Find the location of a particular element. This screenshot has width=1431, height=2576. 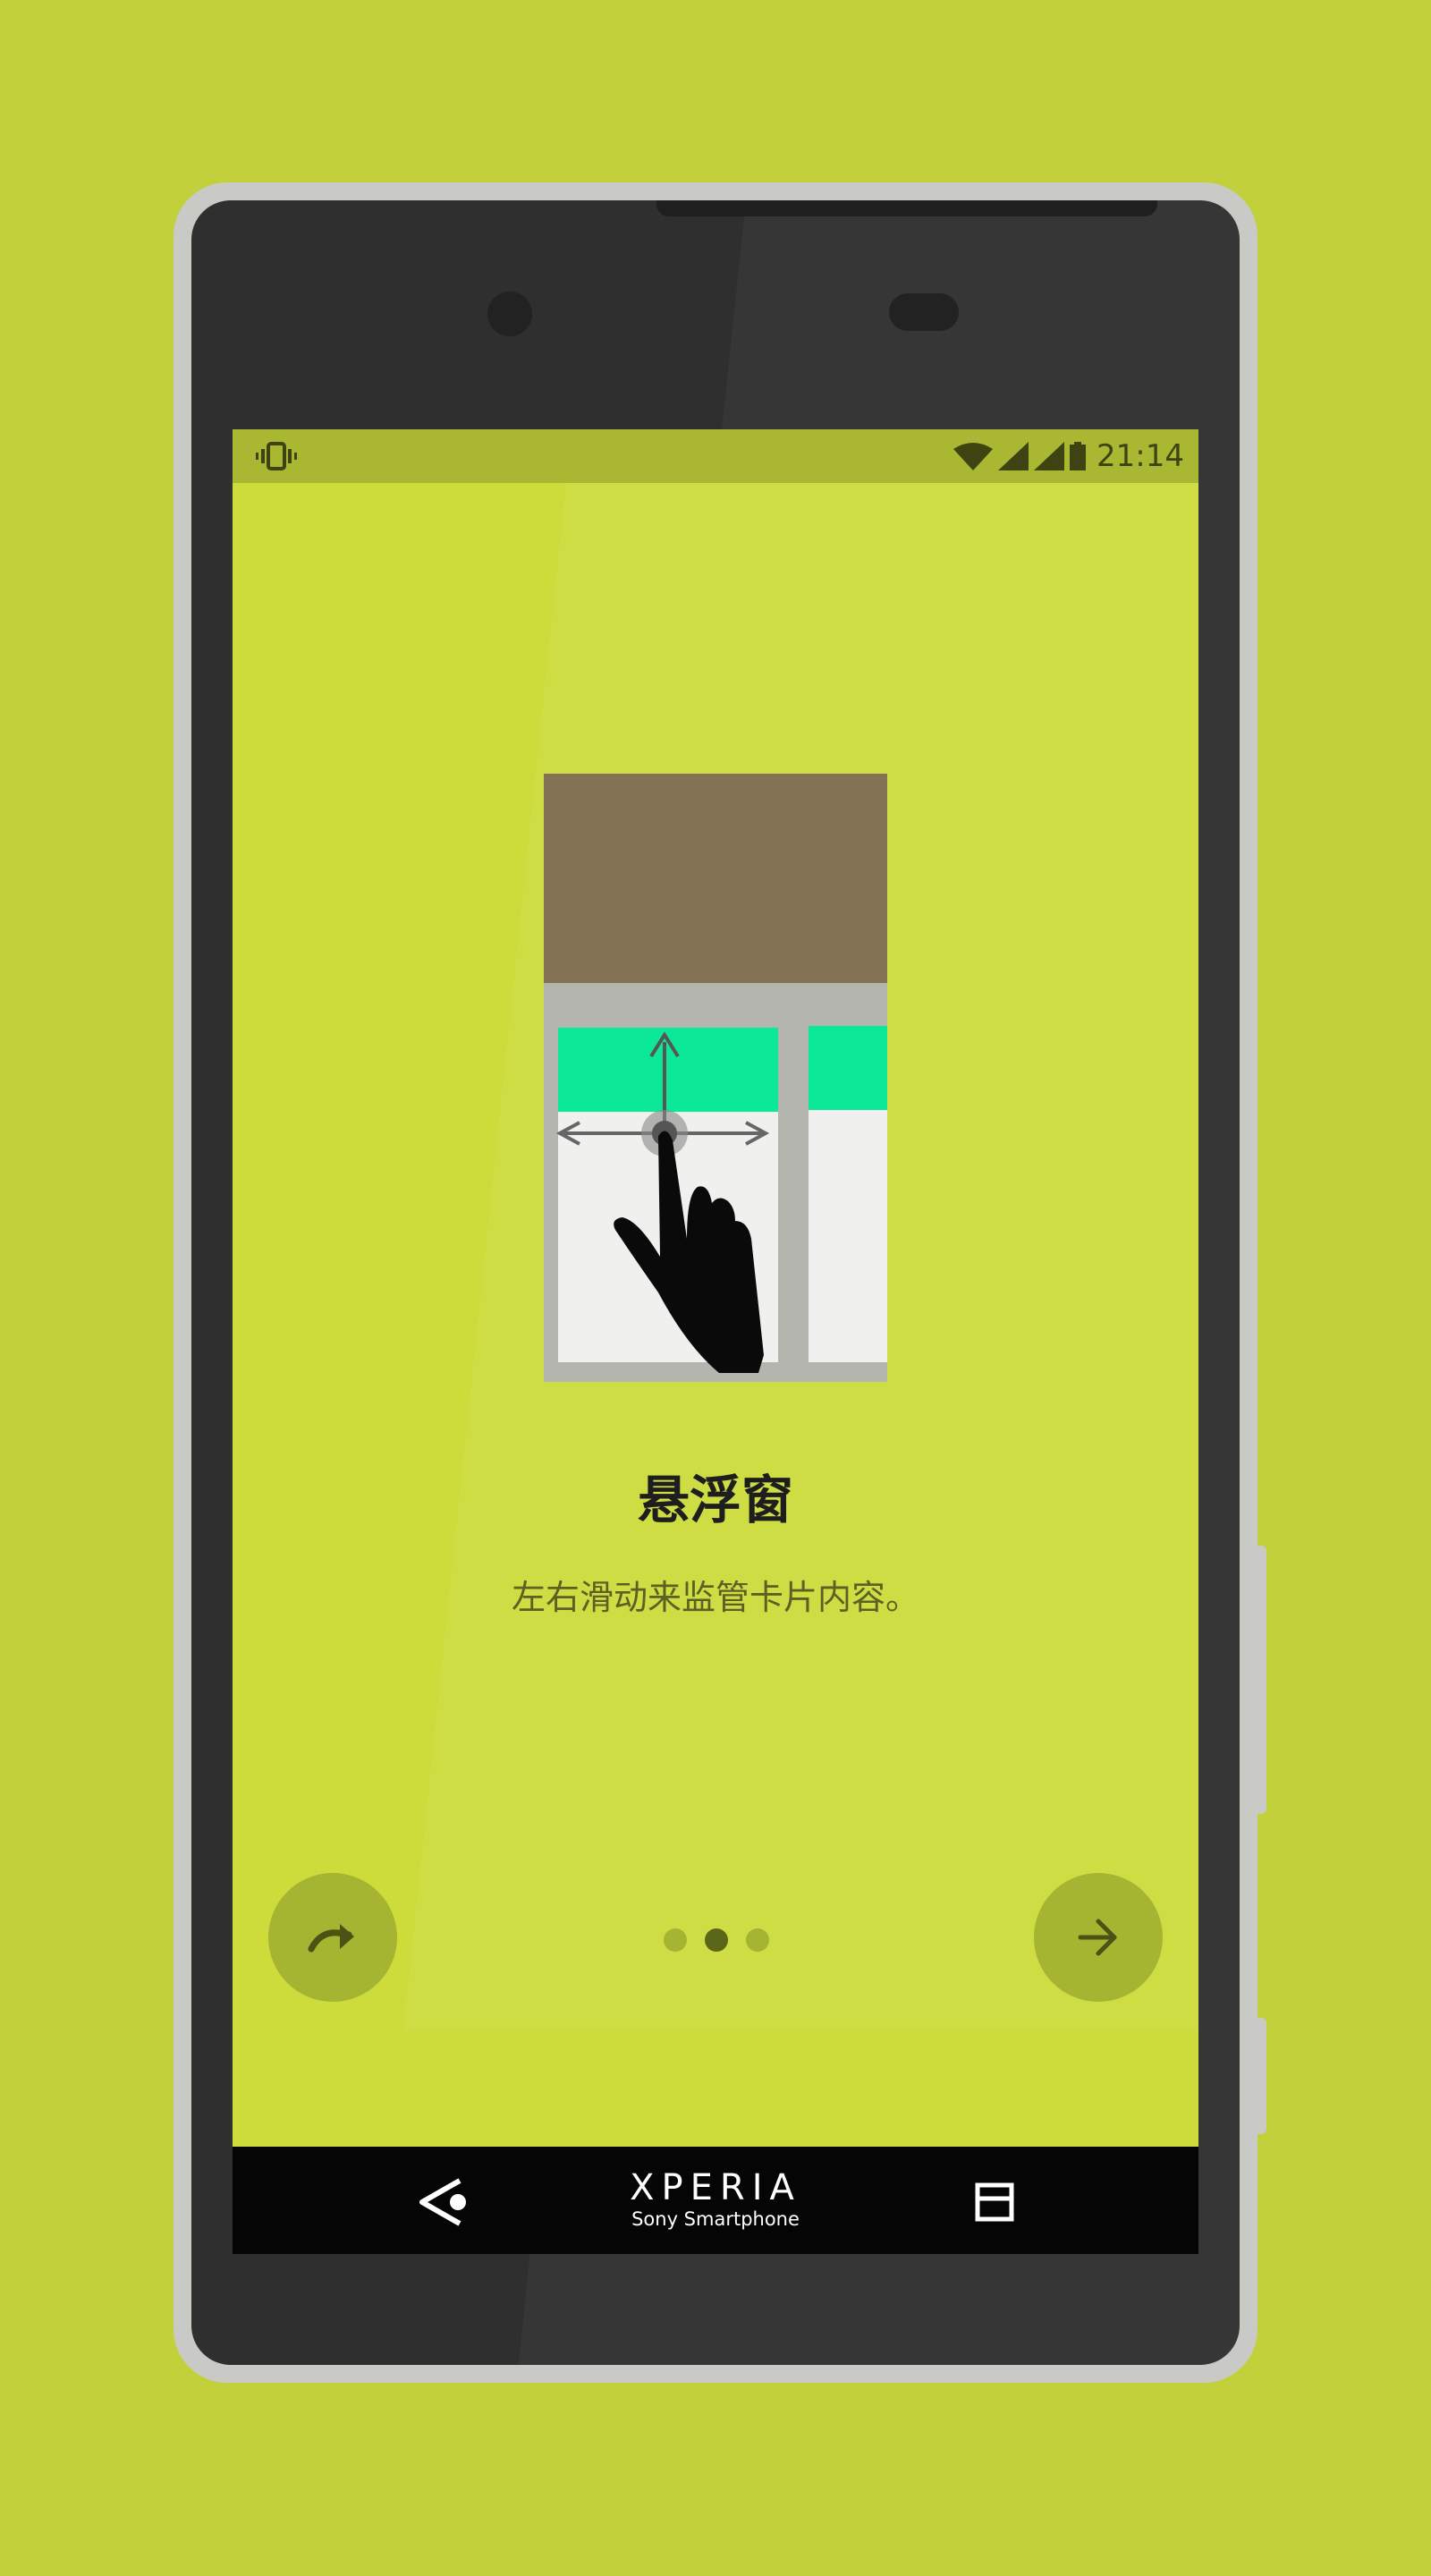

proximity-sensor is located at coordinates (924, 312).